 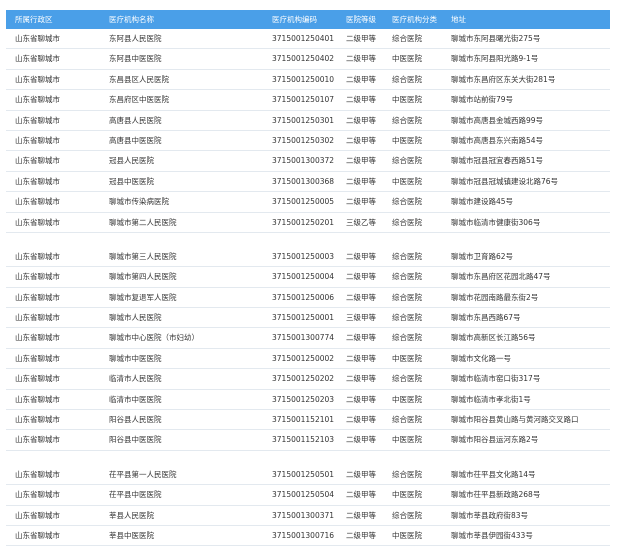 I want to click on cell-hospital-name: 冠县人民医院, so click(x=131, y=161).